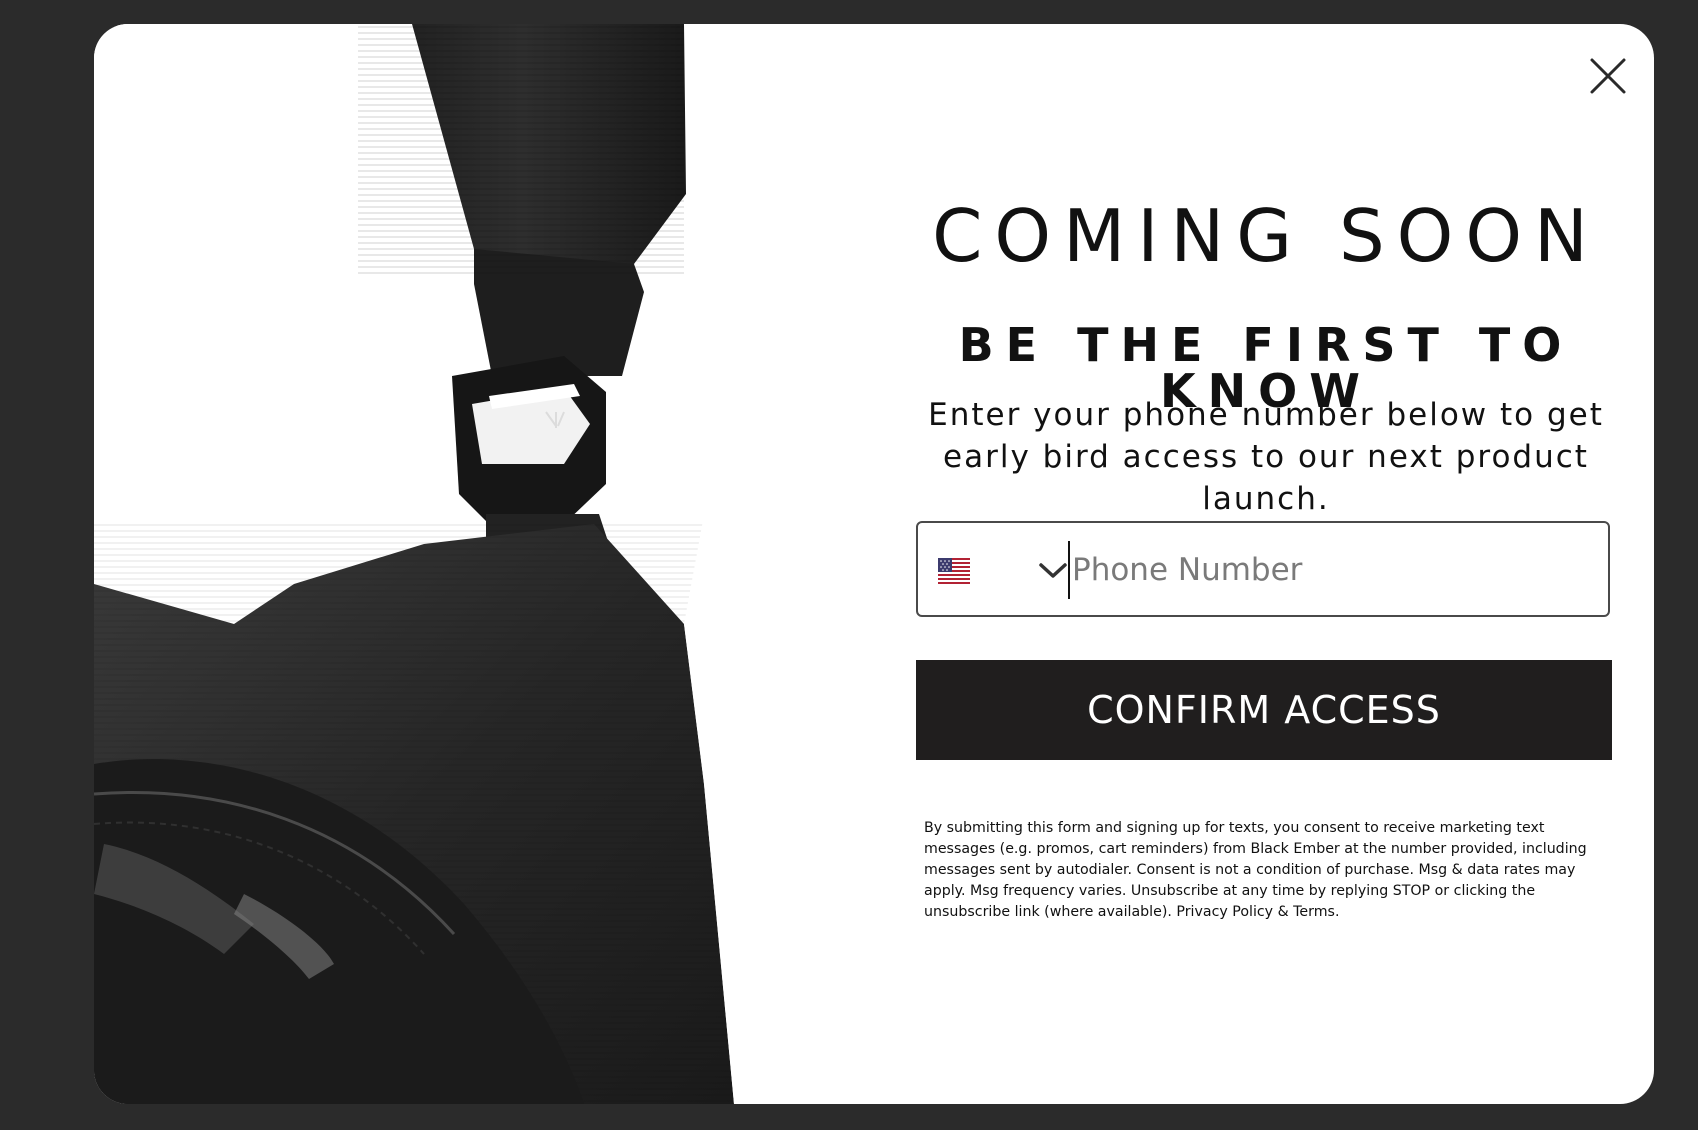  What do you see at coordinates (1264, 710) in the screenshot?
I see `confirm-access-button: CONFIRM ACCESS` at bounding box center [1264, 710].